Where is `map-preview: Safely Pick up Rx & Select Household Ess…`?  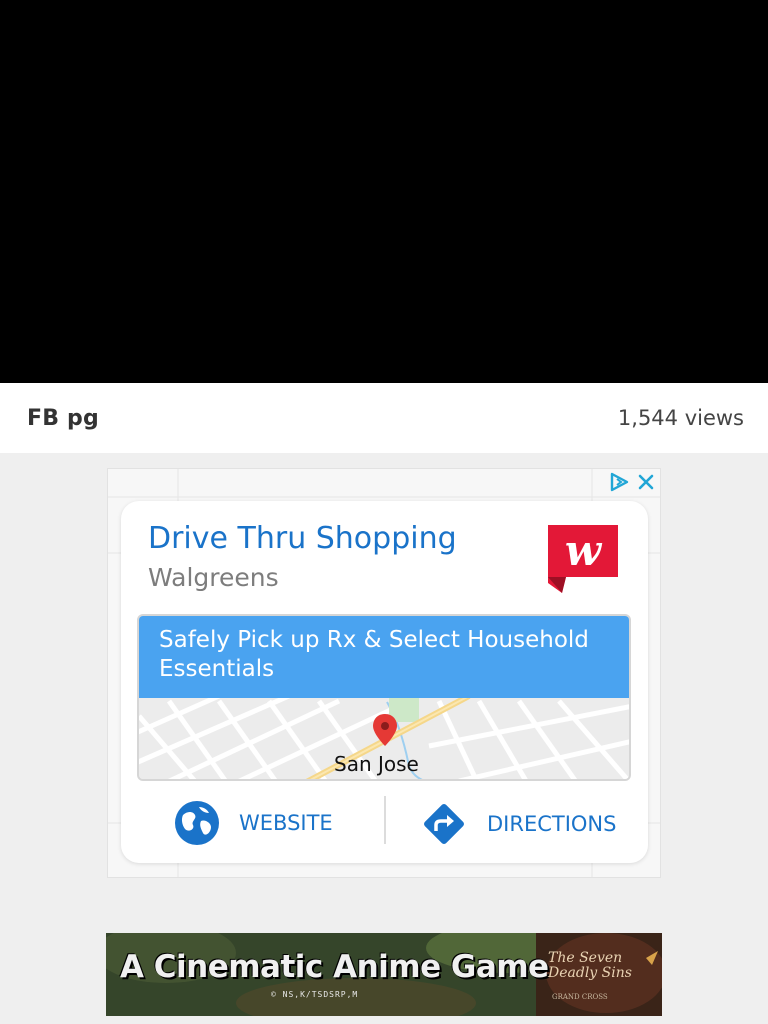
map-preview: Safely Pick up Rx & Select Household Ess… is located at coordinates (384, 697).